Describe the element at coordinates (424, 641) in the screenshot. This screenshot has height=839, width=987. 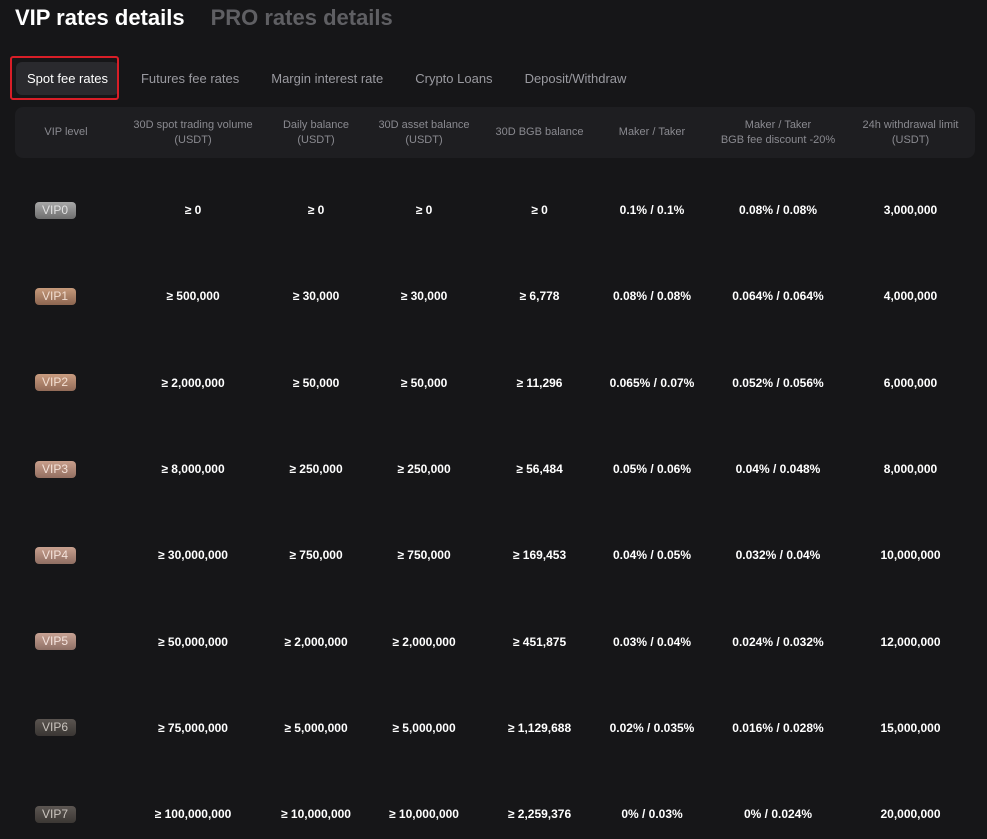
I see `cell-asset-balance: ≥ 2,000,000` at that location.